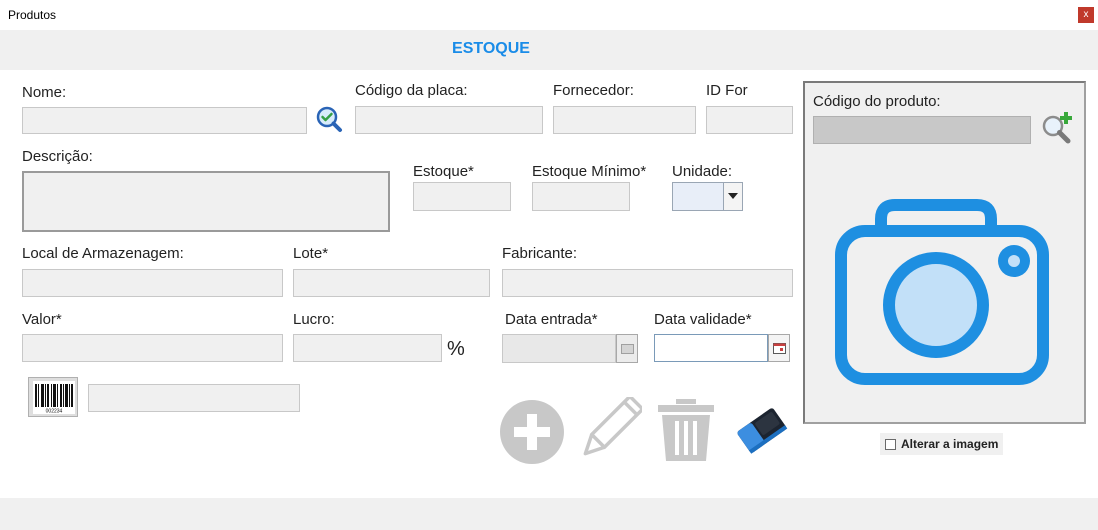 The width and height of the screenshot is (1098, 530). I want to click on estoque-minimo-label: Estoque Mínimo*, so click(589, 171).